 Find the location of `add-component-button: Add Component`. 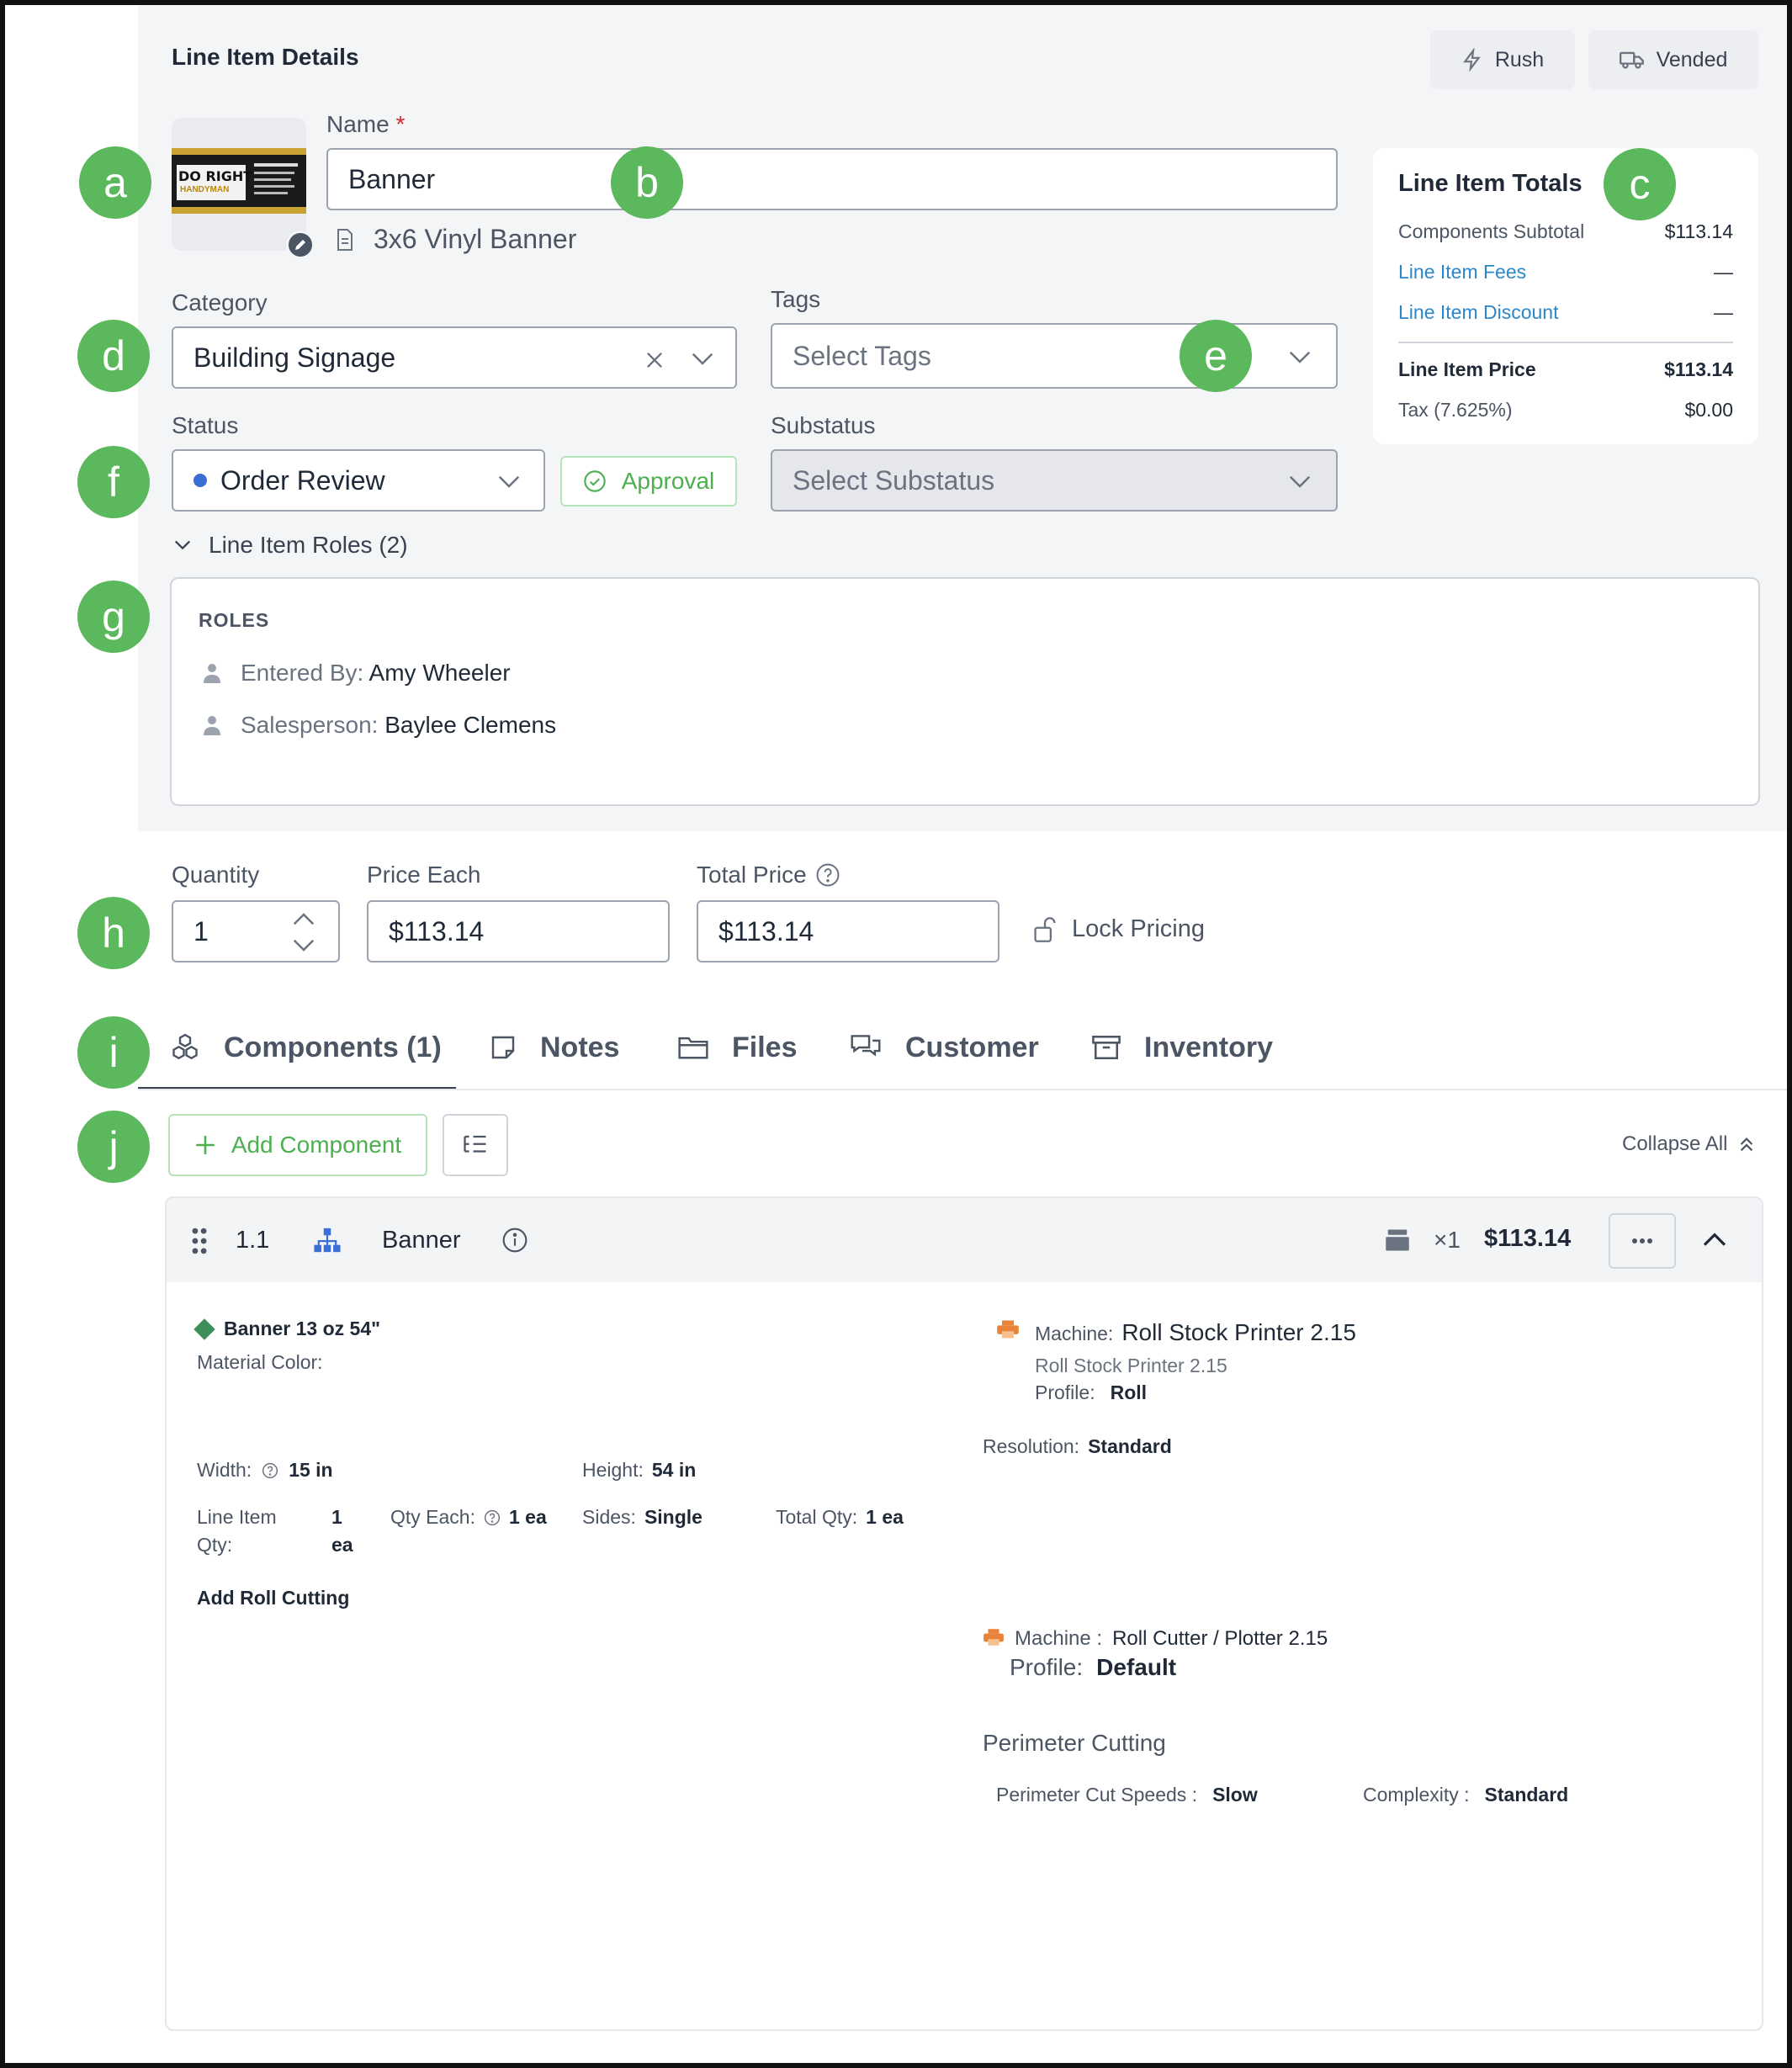

add-component-button: Add Component is located at coordinates (297, 1145).